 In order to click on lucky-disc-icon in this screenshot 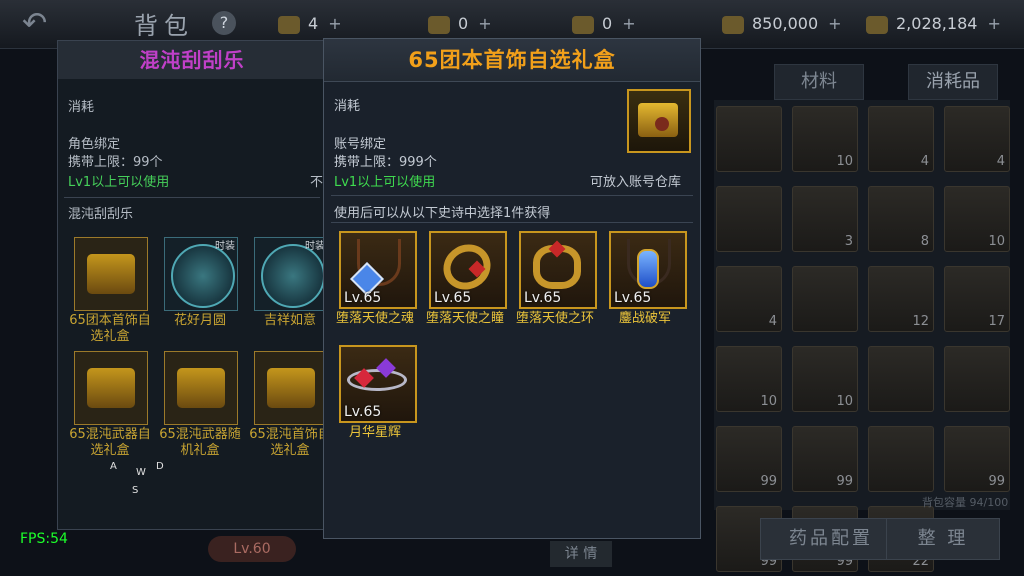, I will do `click(293, 276)`.